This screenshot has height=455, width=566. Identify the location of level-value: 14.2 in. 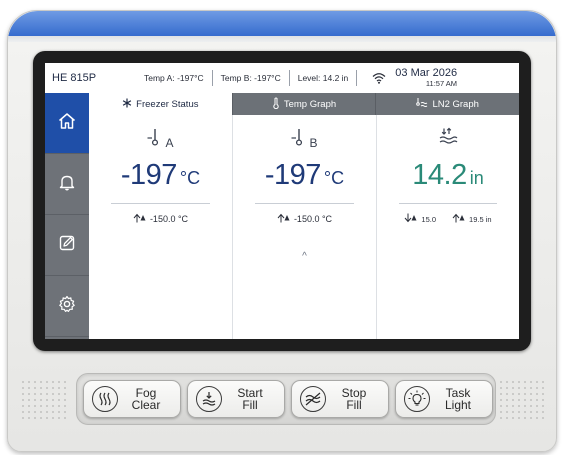
(448, 175).